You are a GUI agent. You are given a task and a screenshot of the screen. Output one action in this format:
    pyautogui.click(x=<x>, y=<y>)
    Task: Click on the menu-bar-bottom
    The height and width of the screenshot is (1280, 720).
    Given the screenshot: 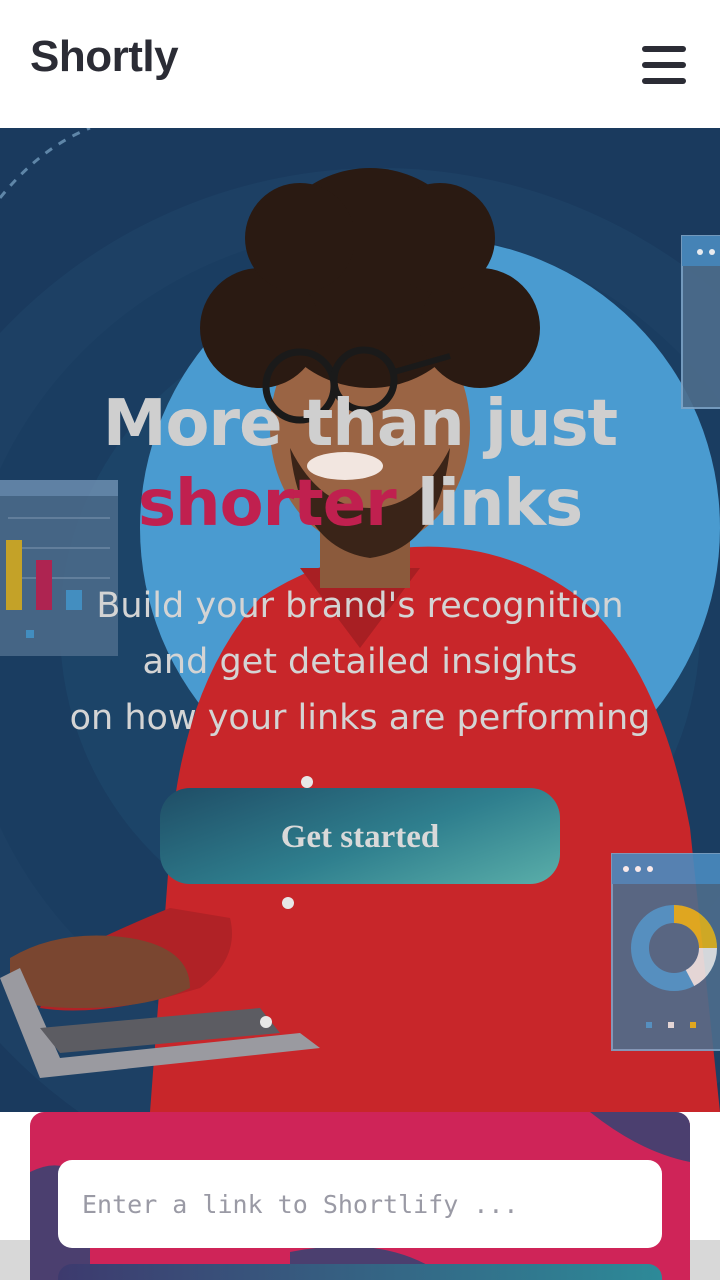 What is the action you would take?
    pyautogui.click(x=664, y=81)
    